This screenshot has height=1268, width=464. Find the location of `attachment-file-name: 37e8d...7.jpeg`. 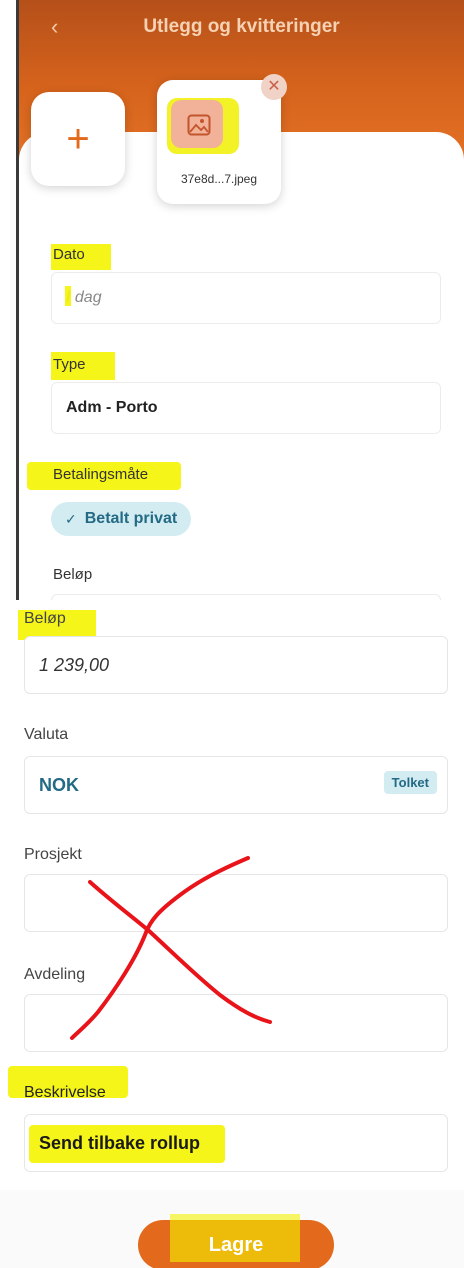

attachment-file-name: 37e8d...7.jpeg is located at coordinates (219, 179).